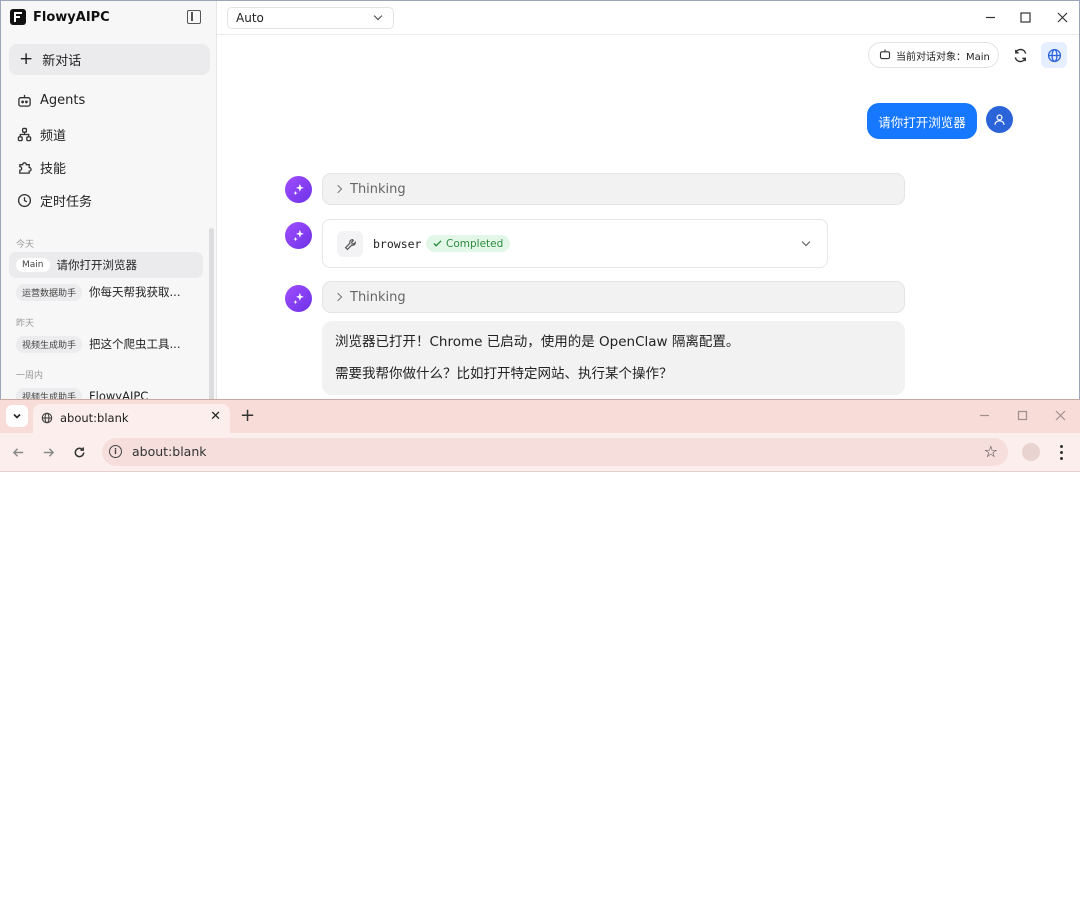  I want to click on wrench-icon, so click(350, 244).